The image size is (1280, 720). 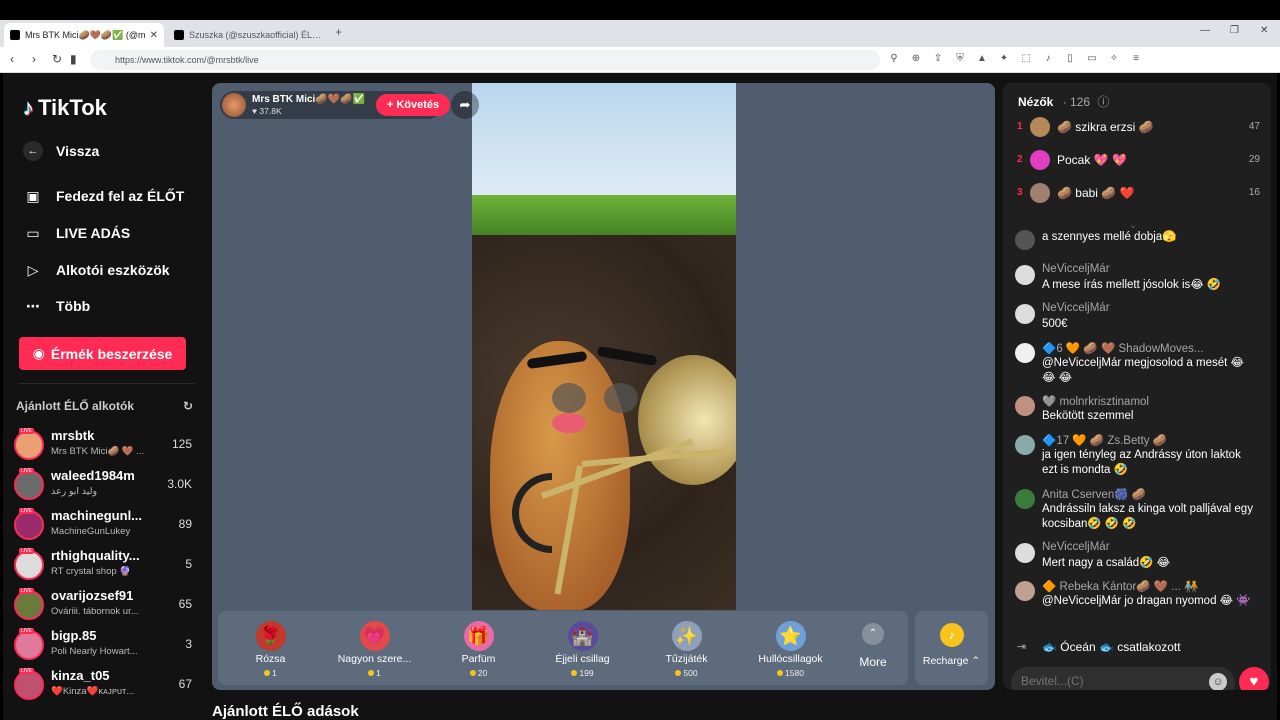 I want to click on chat-input, so click(x=1106, y=681).